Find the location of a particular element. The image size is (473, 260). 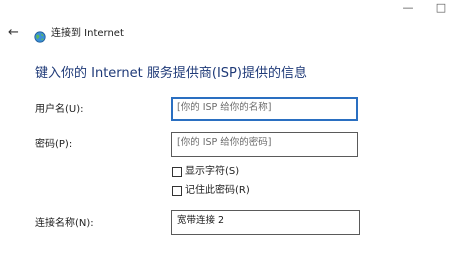

username-field: [你的 ISP 给你的名称] is located at coordinates (264, 109).